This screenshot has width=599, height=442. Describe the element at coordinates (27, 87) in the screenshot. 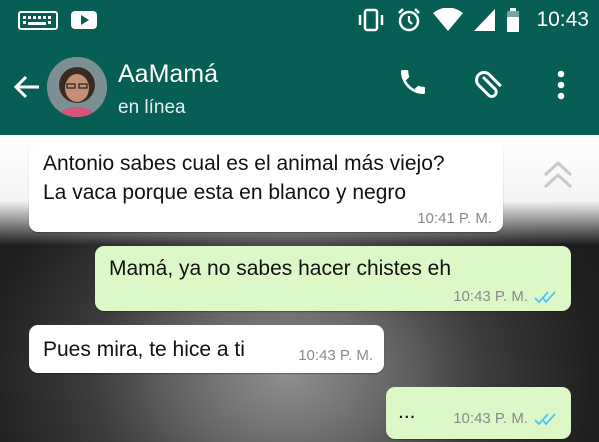

I see `back-arrow-icon` at that location.